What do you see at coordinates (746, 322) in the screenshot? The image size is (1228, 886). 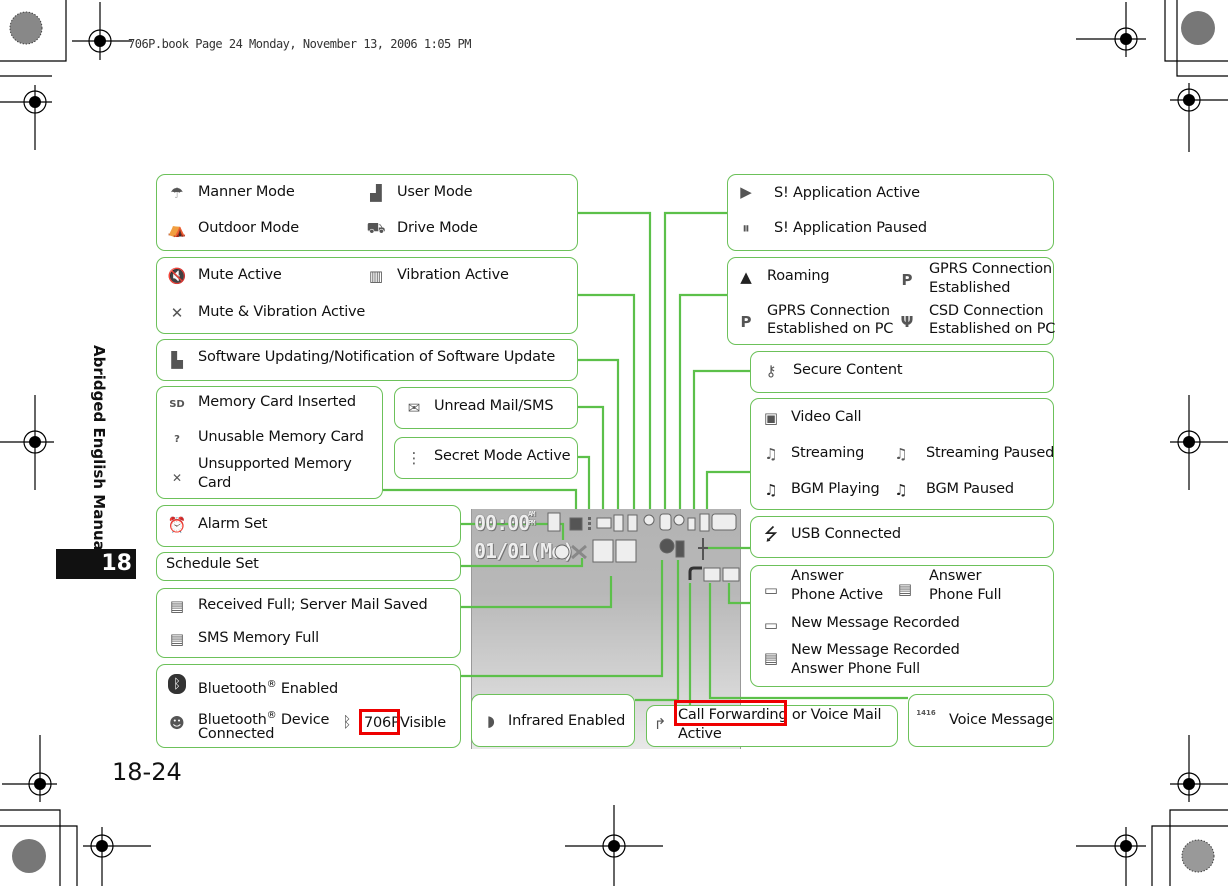 I see `gprs-pc-icon: P` at bounding box center [746, 322].